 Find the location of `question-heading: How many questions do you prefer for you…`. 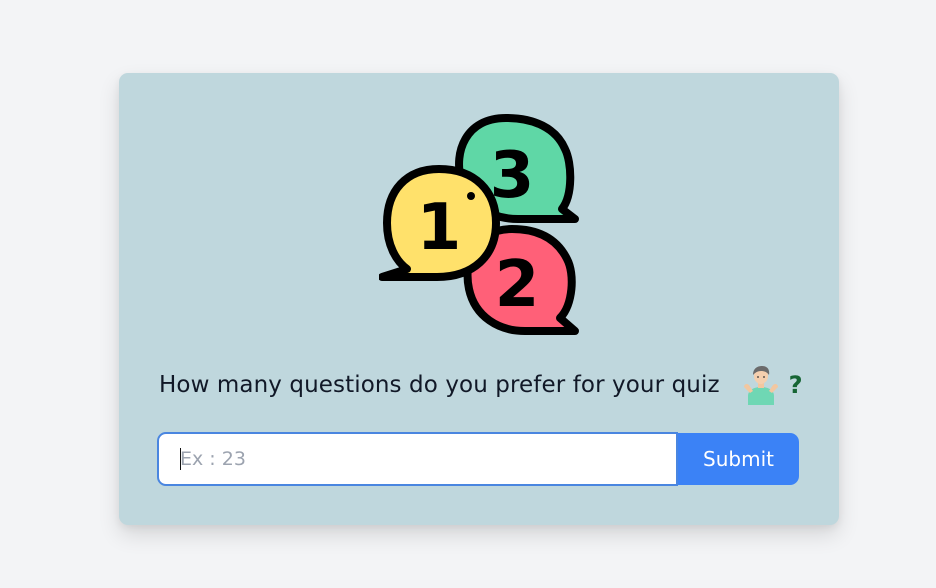

question-heading: How many questions do you prefer for you… is located at coordinates (439, 385).